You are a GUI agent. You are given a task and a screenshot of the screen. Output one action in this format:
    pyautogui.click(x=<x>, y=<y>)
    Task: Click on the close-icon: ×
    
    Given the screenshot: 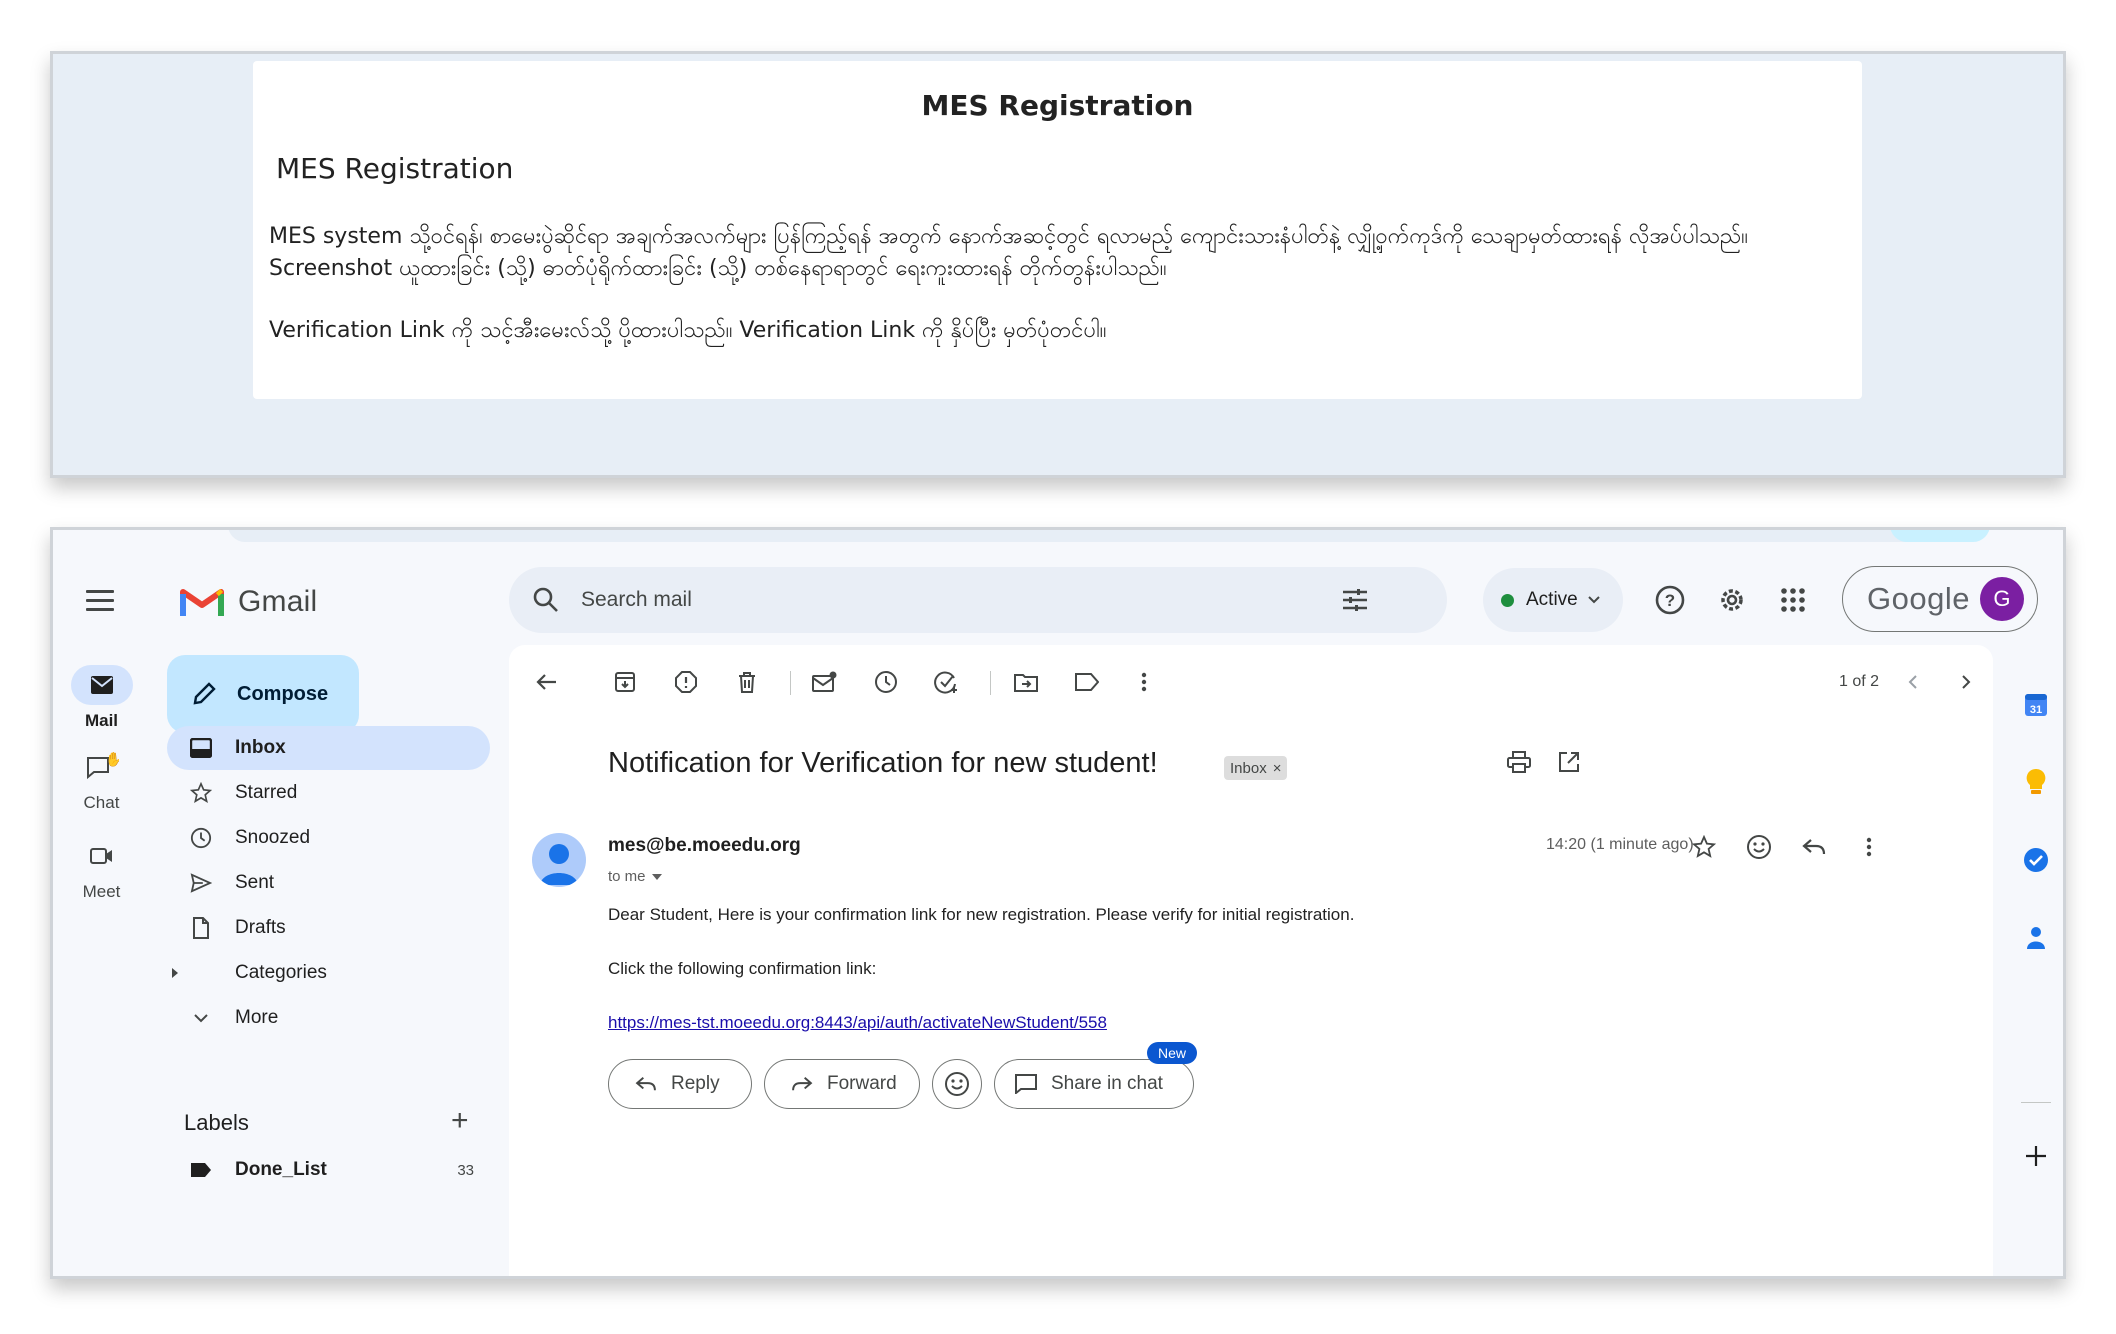 What is the action you would take?
    pyautogui.click(x=1277, y=768)
    